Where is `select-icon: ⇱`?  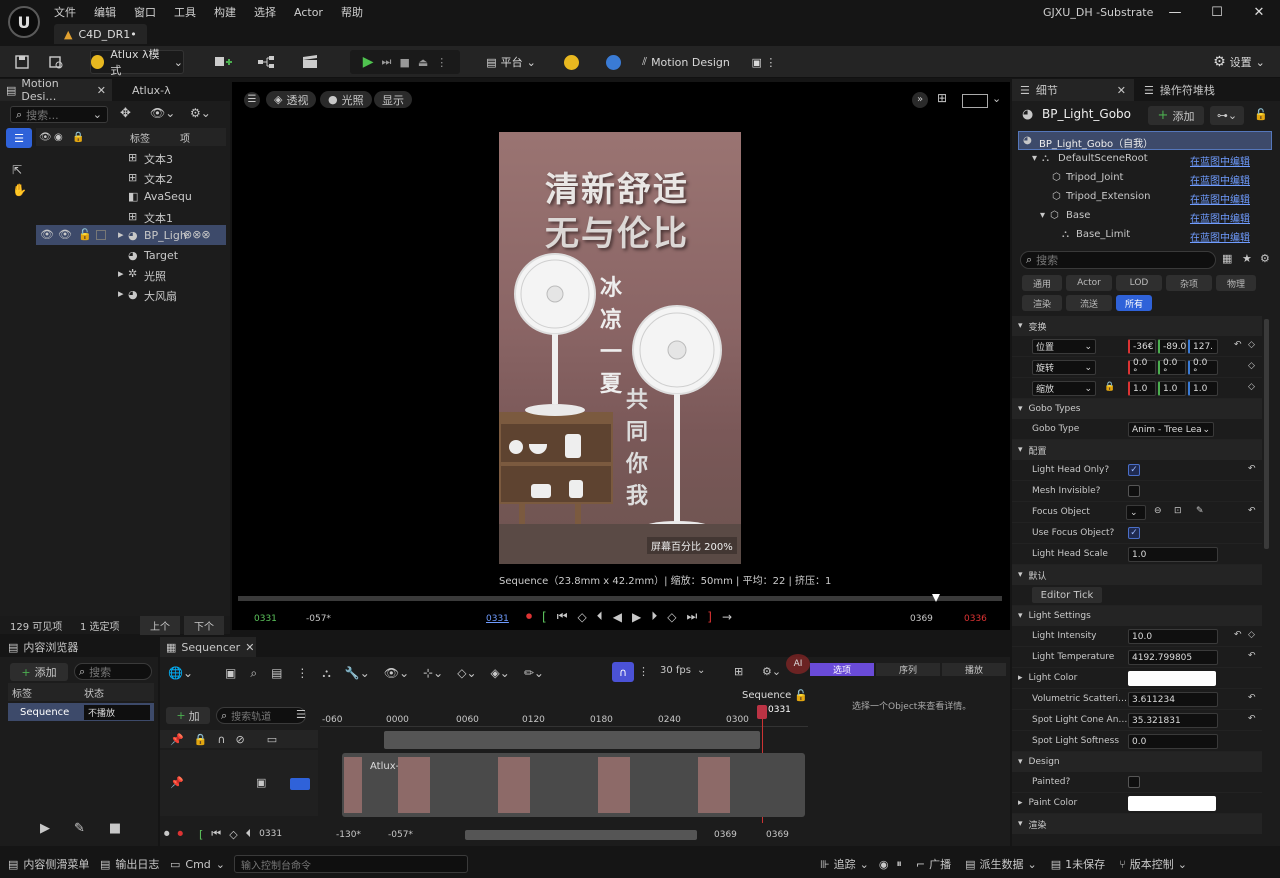
select-icon: ⇱ is located at coordinates (17, 170).